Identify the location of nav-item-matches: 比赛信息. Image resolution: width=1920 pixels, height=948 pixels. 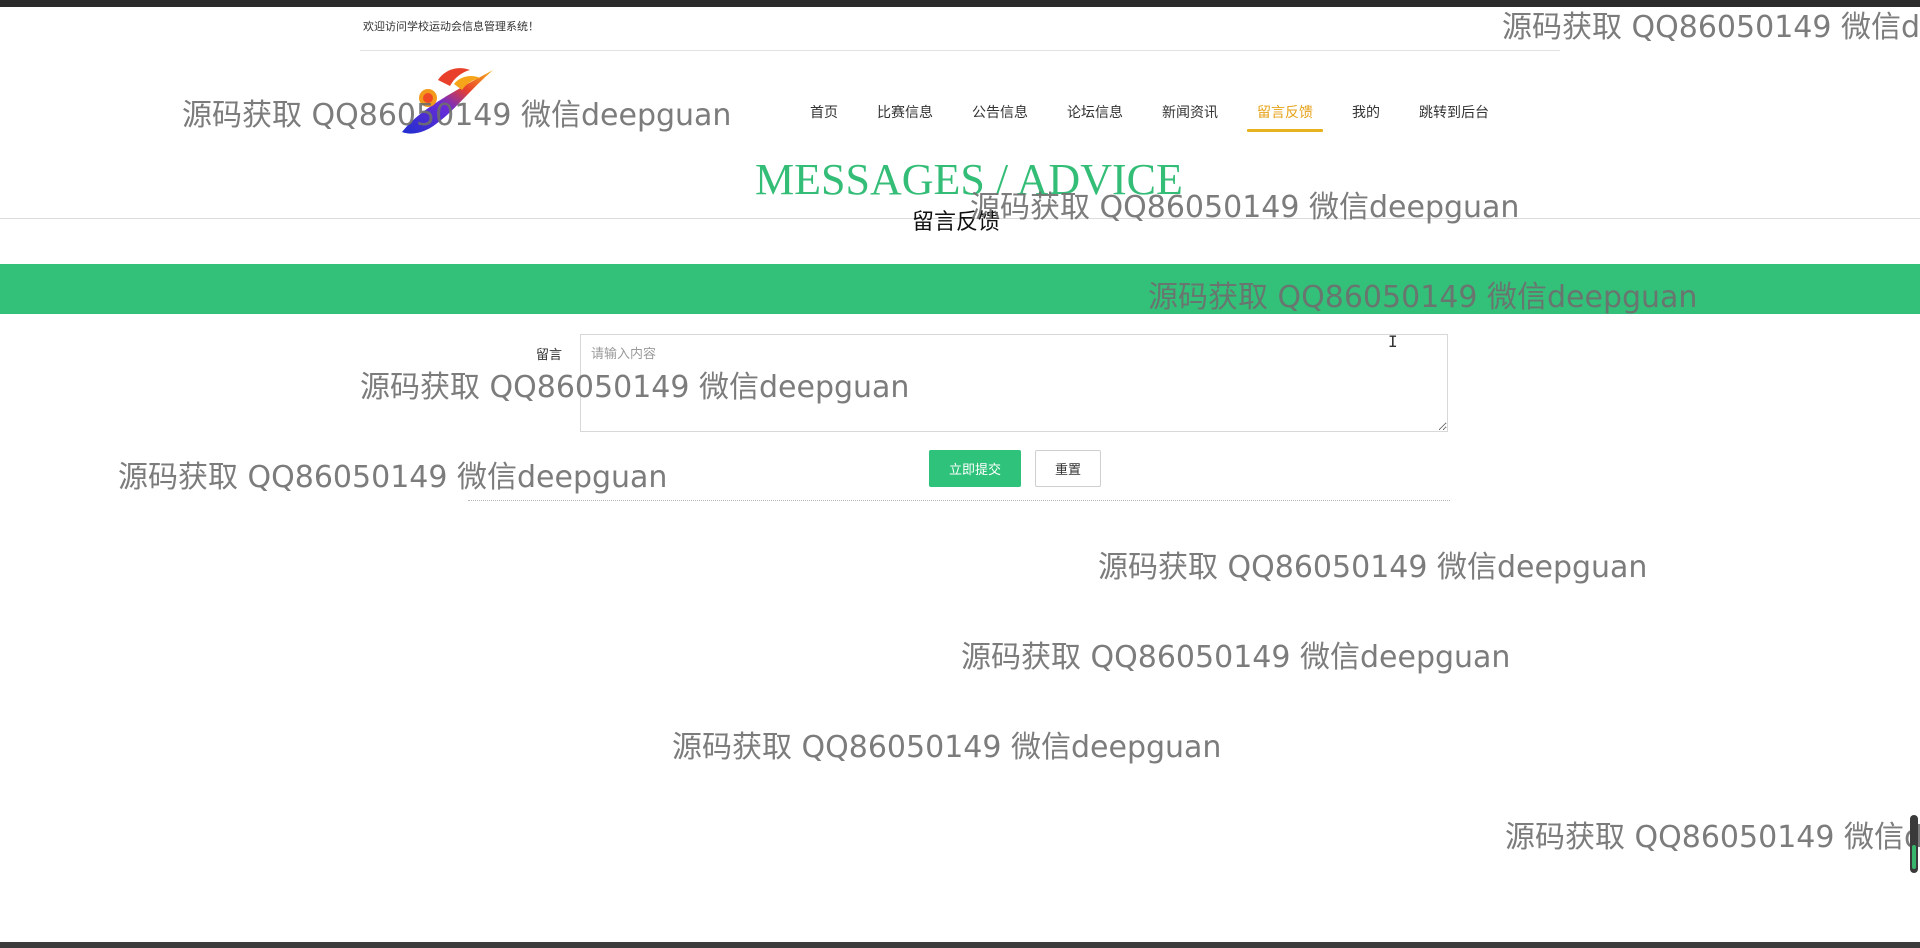
(905, 115).